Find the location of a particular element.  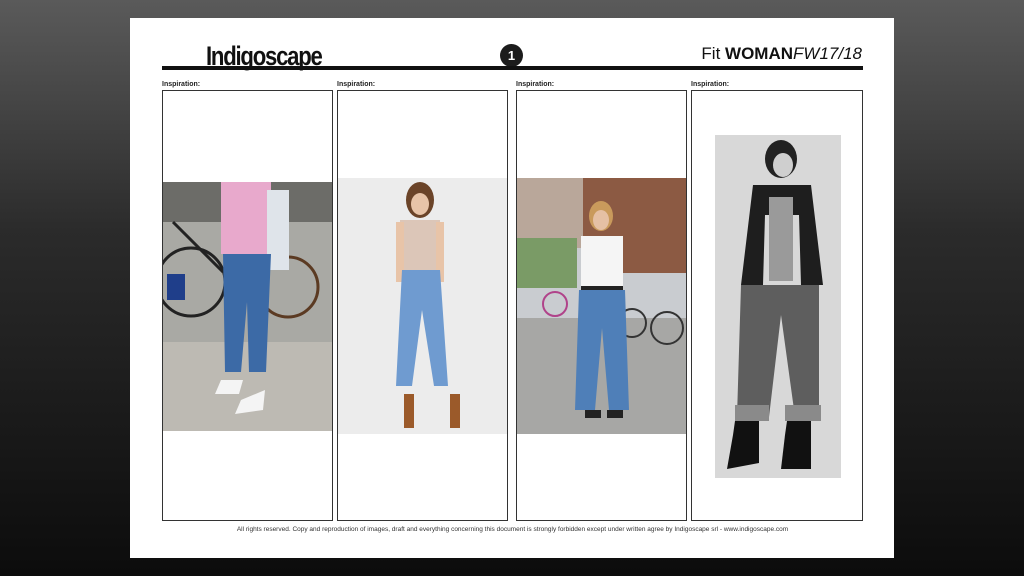

header-divider is located at coordinates (512, 68).